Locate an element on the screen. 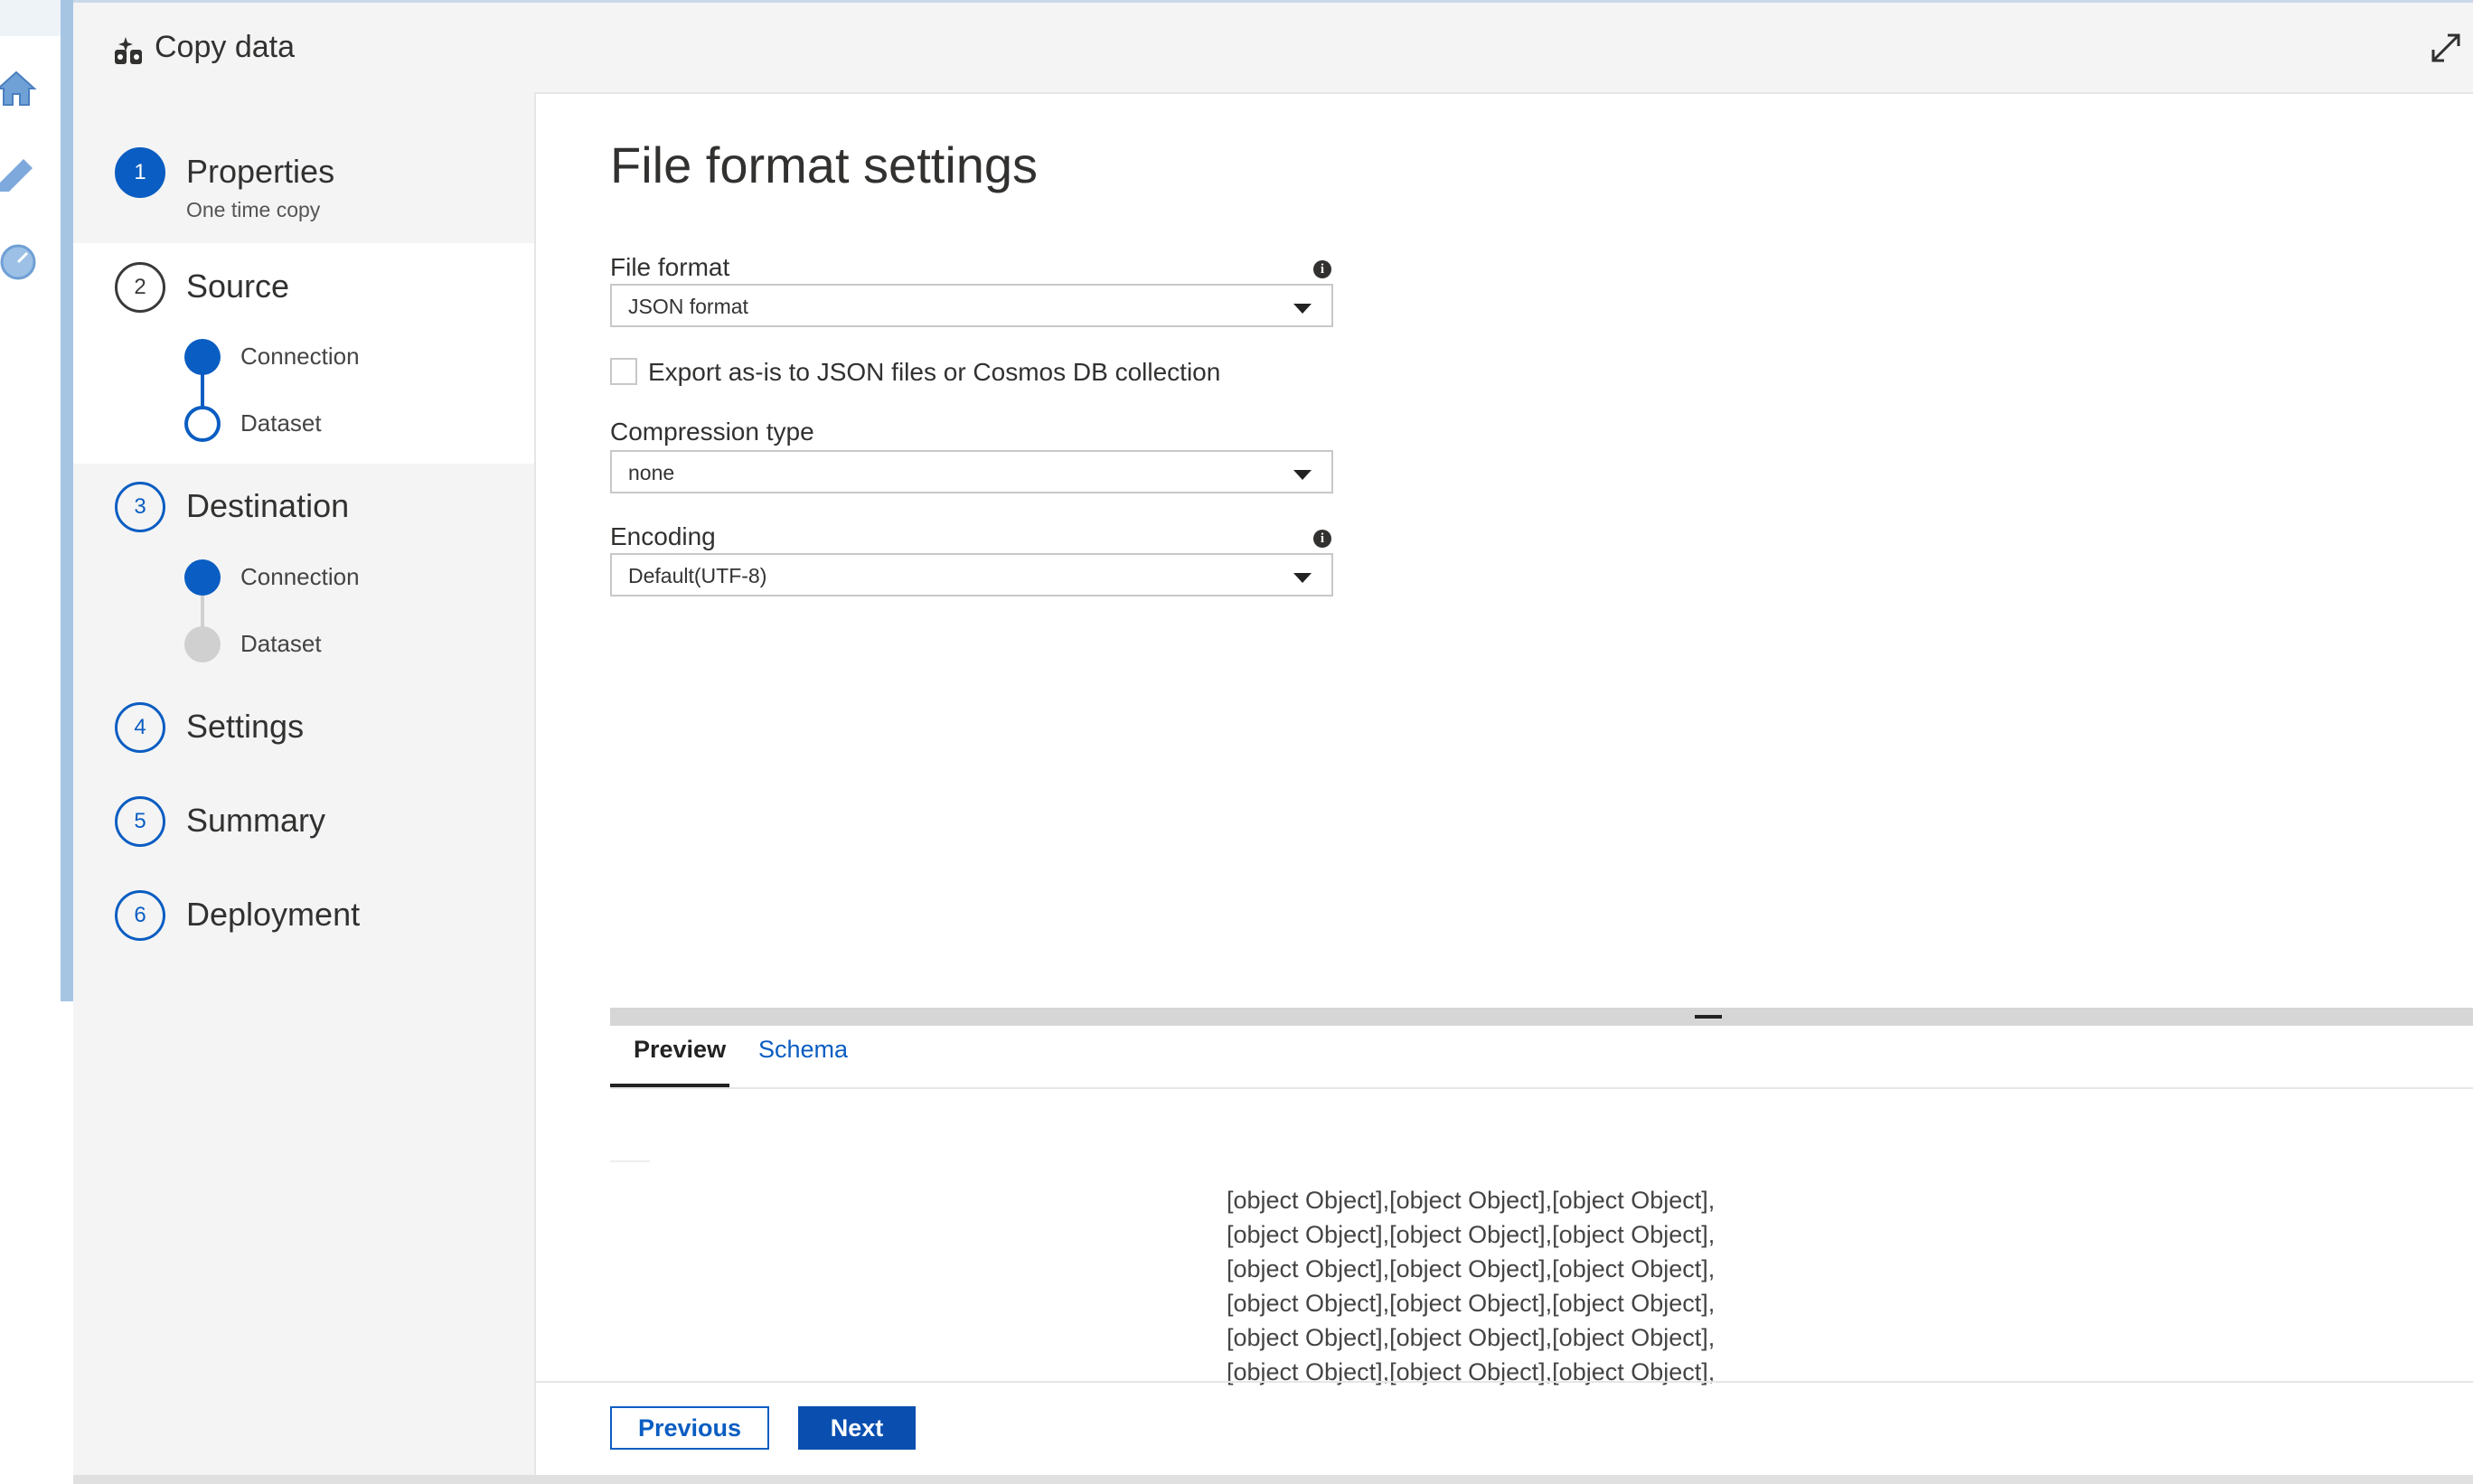 The image size is (2473, 1484). preview-divider is located at coordinates (630, 1161).